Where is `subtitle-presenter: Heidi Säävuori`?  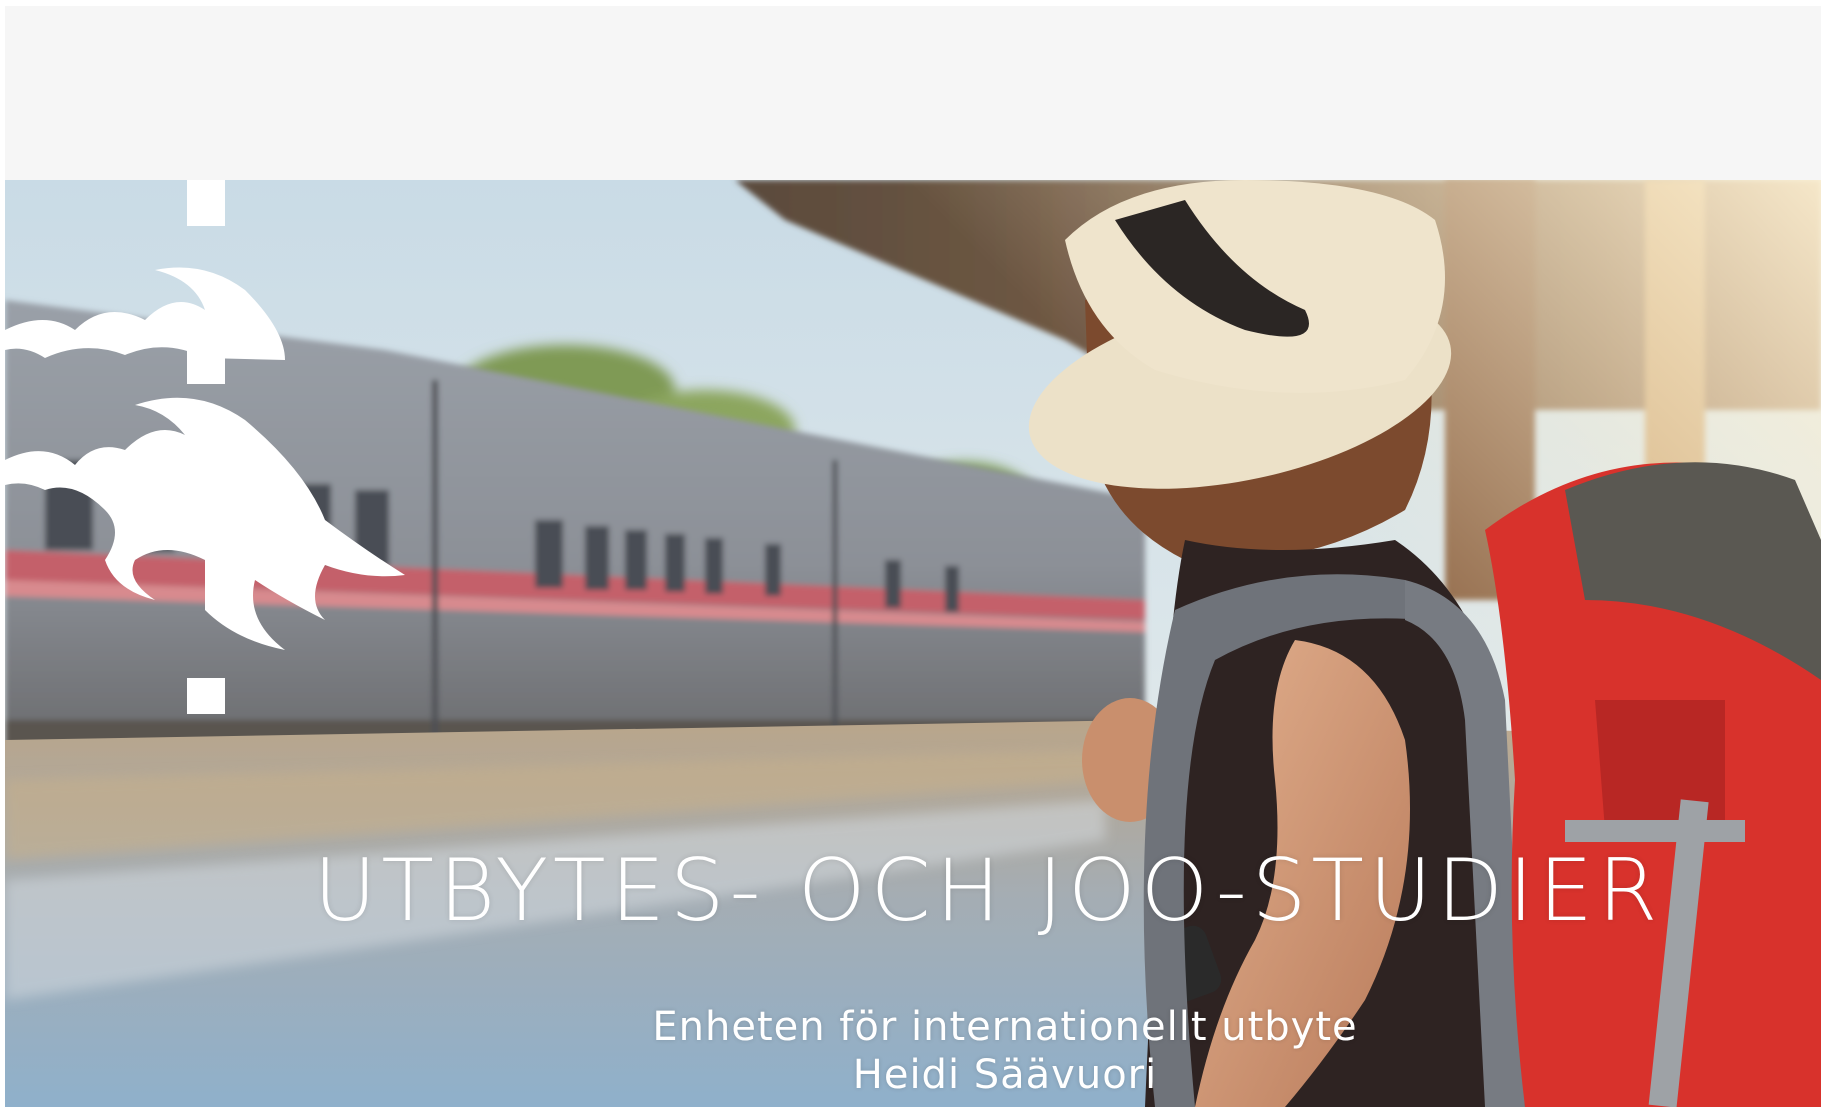
subtitle-presenter: Heidi Säävuori is located at coordinates (1005, 1075).